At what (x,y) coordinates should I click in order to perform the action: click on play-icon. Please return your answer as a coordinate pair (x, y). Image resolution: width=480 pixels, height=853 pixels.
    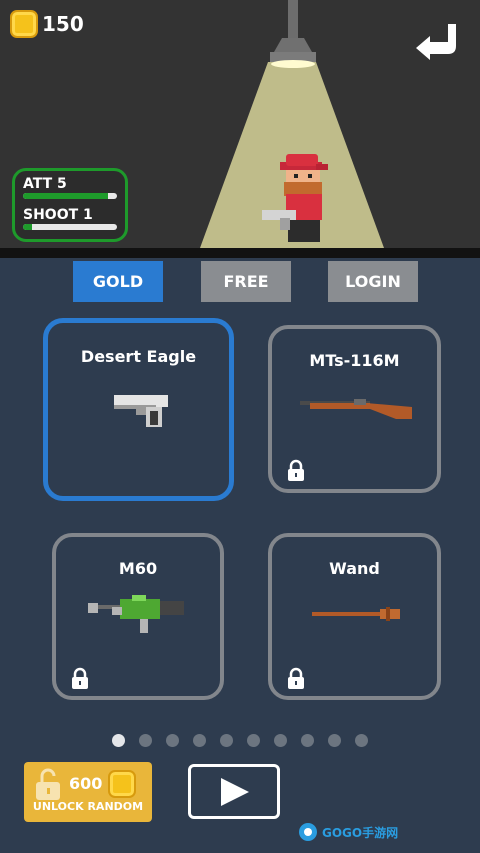
    Looking at the image, I should click on (235, 792).